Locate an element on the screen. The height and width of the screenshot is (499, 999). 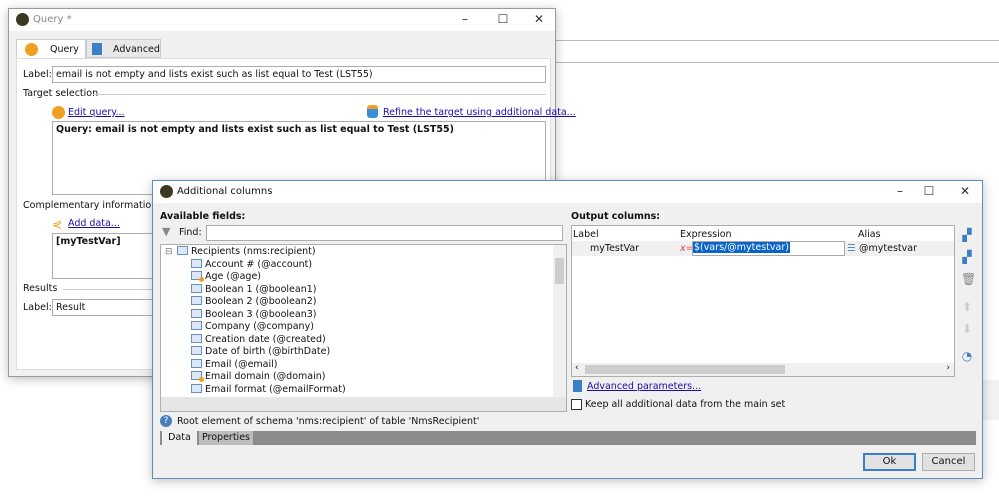
expression-selection: $(vars/@mytestvar) is located at coordinates (741, 247).